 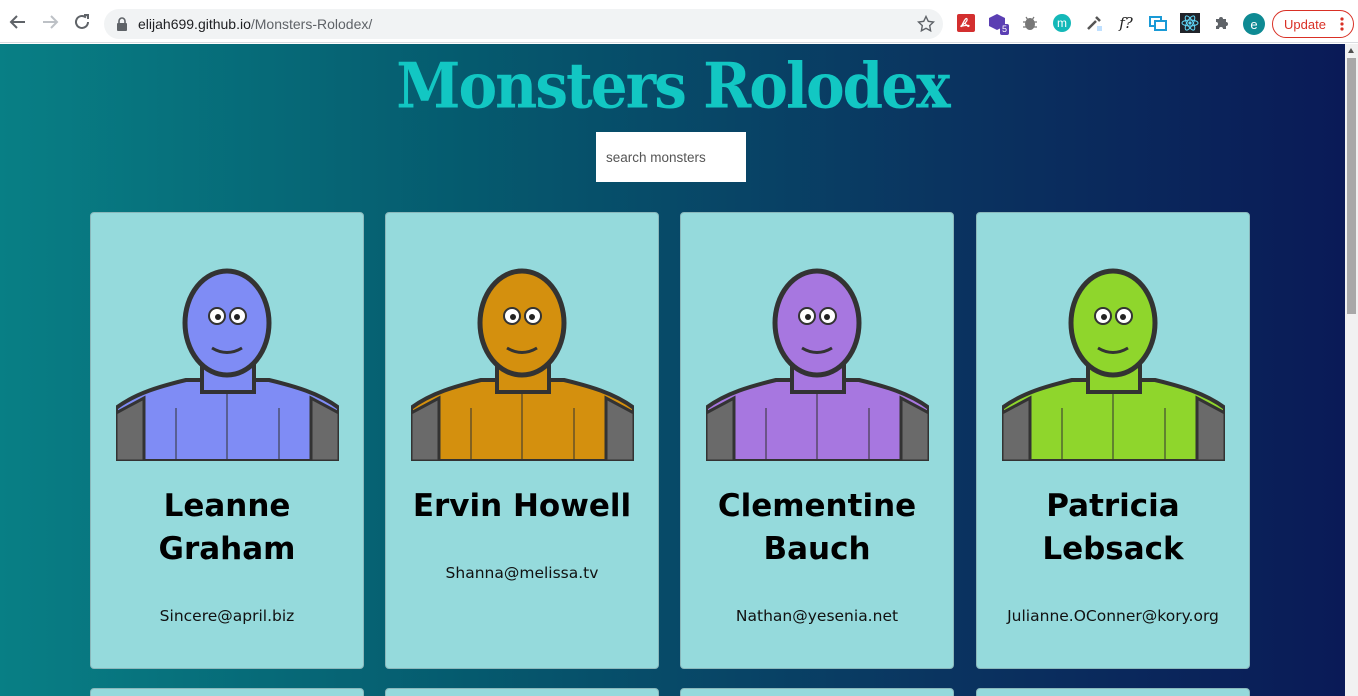 I want to click on url-host: elijah699.github.io, so click(x=194, y=24).